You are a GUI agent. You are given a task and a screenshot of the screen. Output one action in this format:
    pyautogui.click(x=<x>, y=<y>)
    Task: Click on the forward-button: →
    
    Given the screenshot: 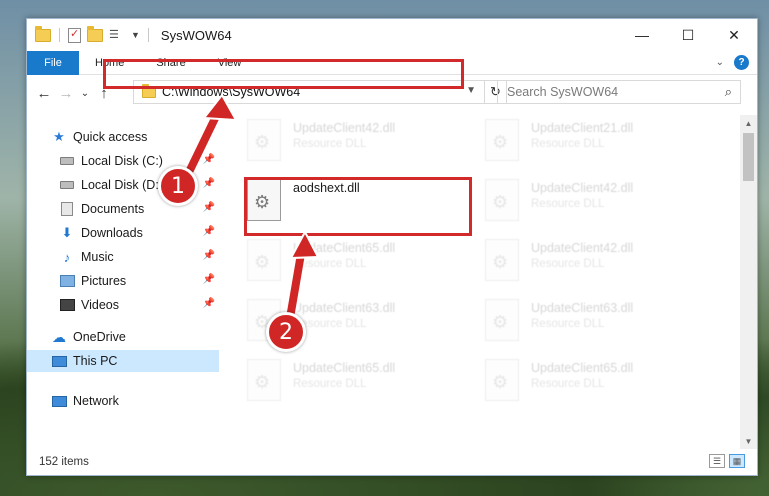 What is the action you would take?
    pyautogui.click(x=66, y=93)
    